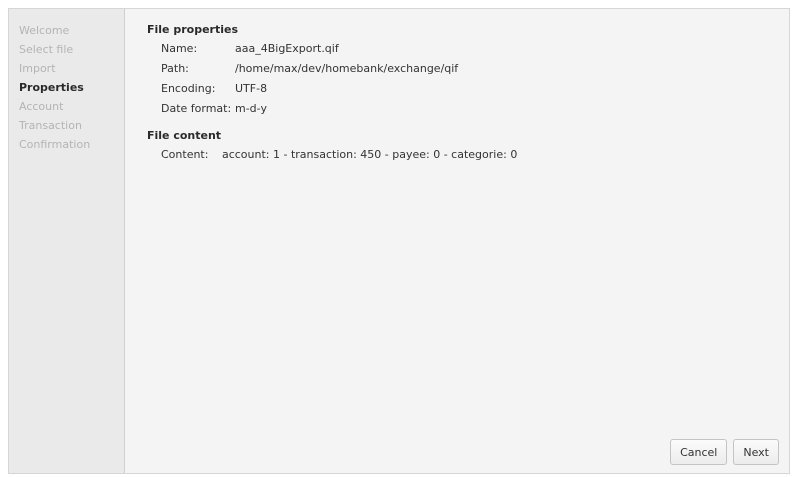 The width and height of the screenshot is (796, 477). Describe the element at coordinates (46, 49) in the screenshot. I see `step-select-file: Select file` at that location.